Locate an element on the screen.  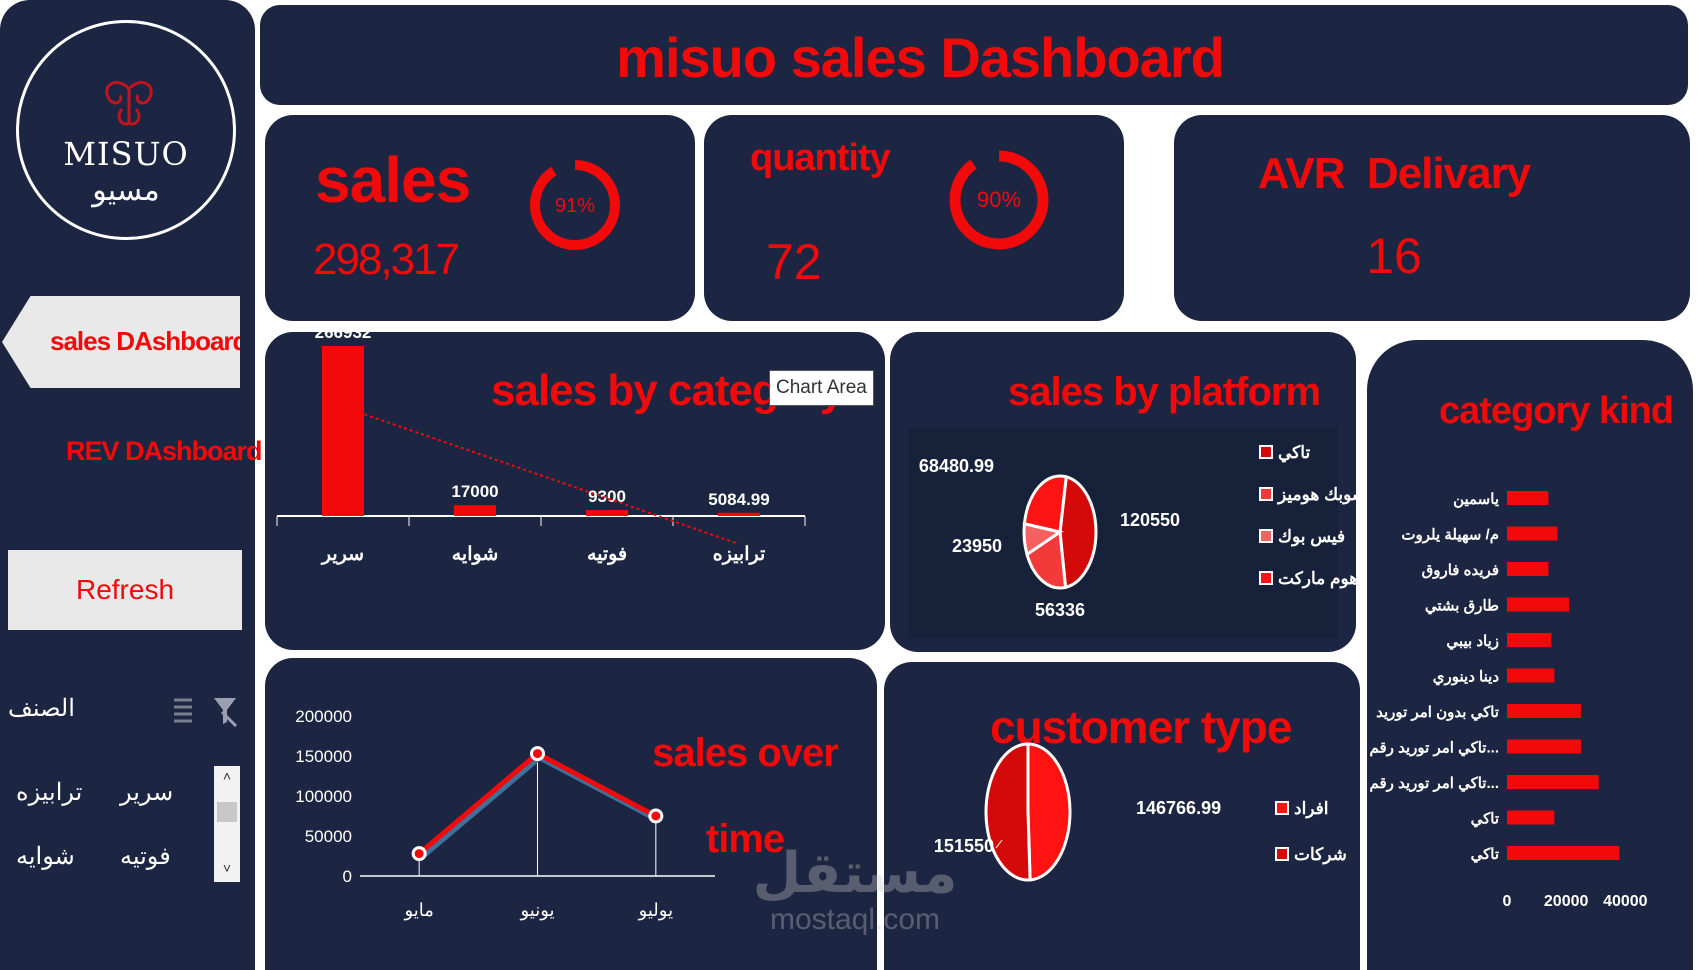
x-tick-label: 0 is located at coordinates (1507, 901).